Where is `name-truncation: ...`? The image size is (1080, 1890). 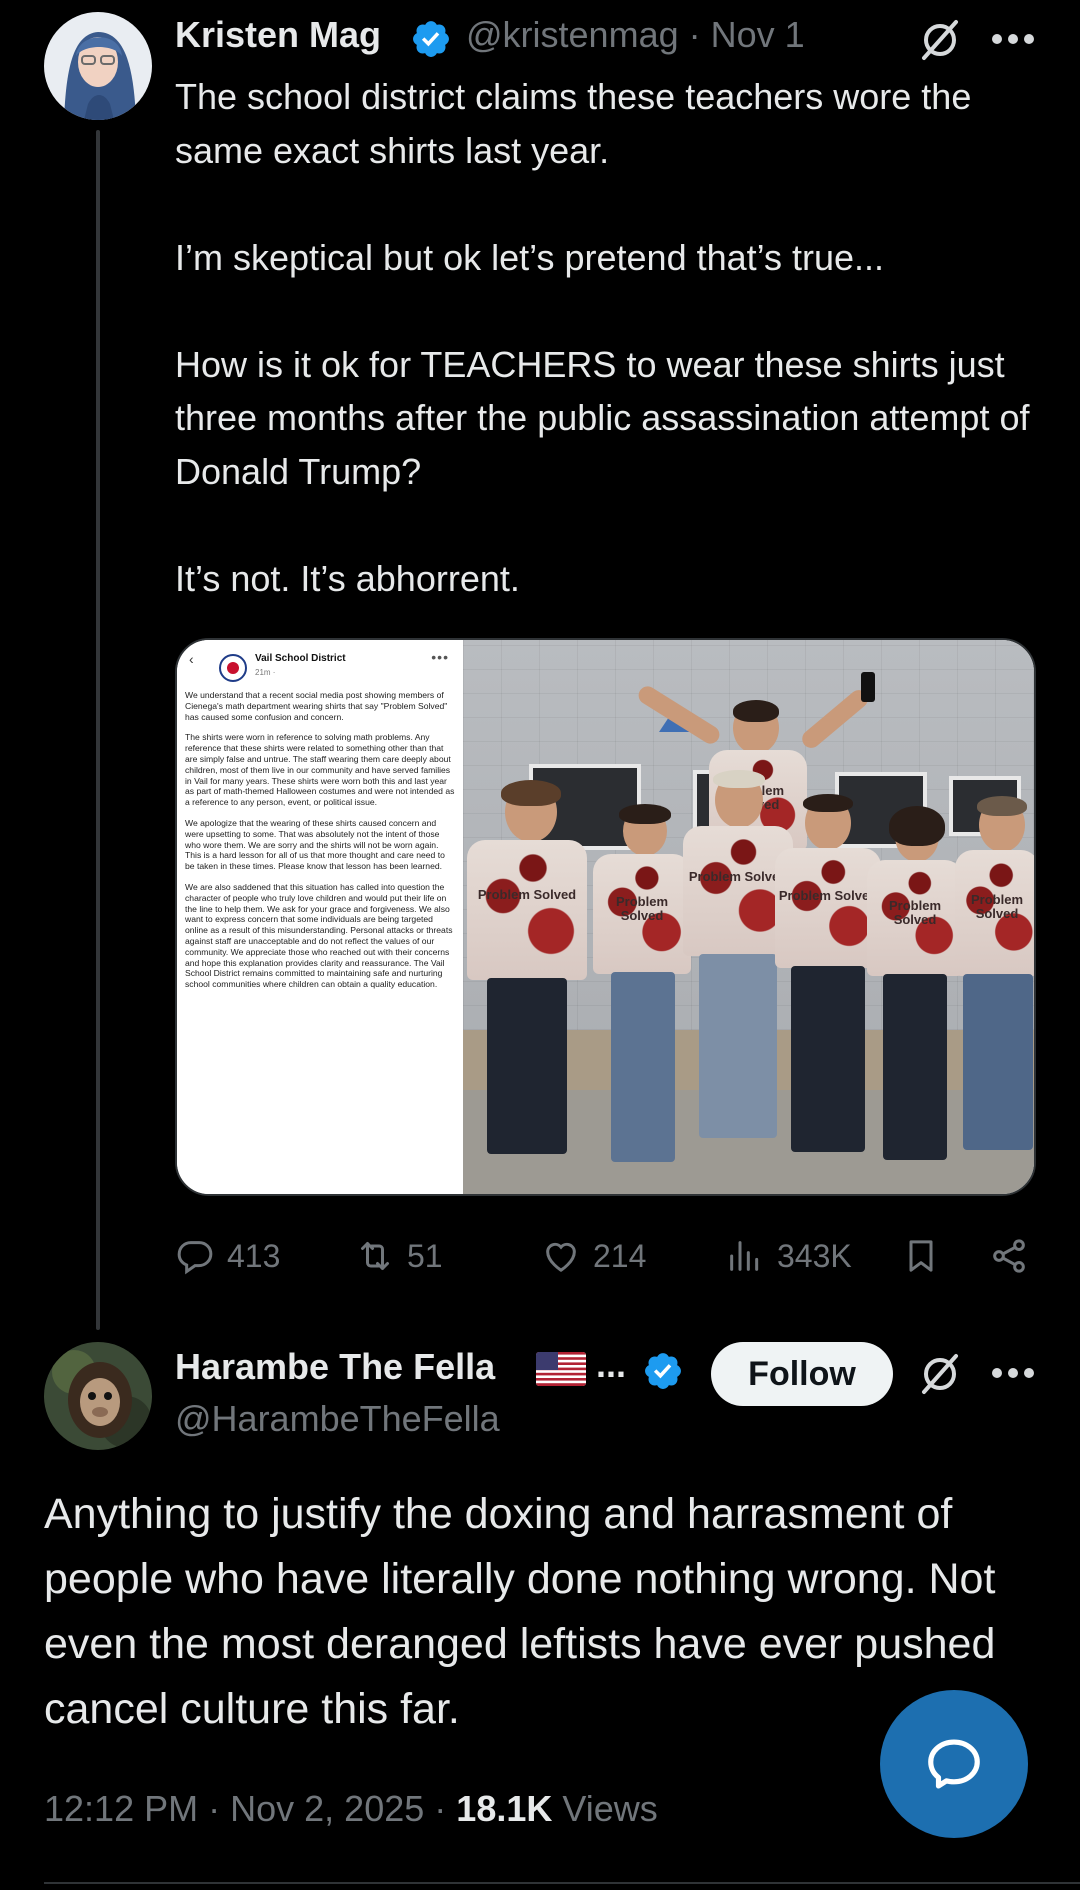 name-truncation: ... is located at coordinates (611, 1364).